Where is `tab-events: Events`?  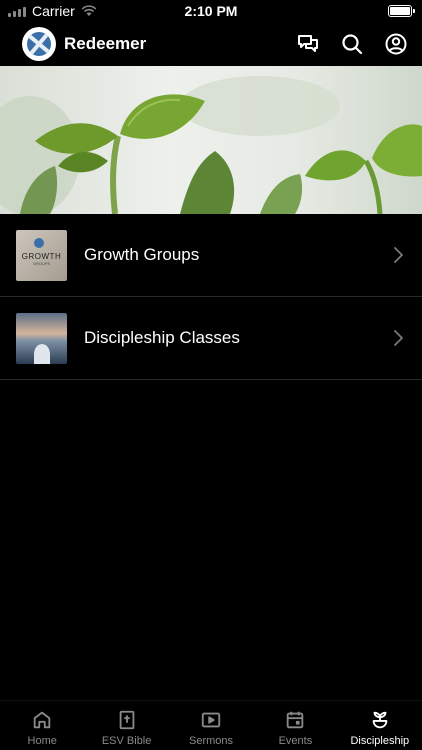 tab-events: Events is located at coordinates (295, 725).